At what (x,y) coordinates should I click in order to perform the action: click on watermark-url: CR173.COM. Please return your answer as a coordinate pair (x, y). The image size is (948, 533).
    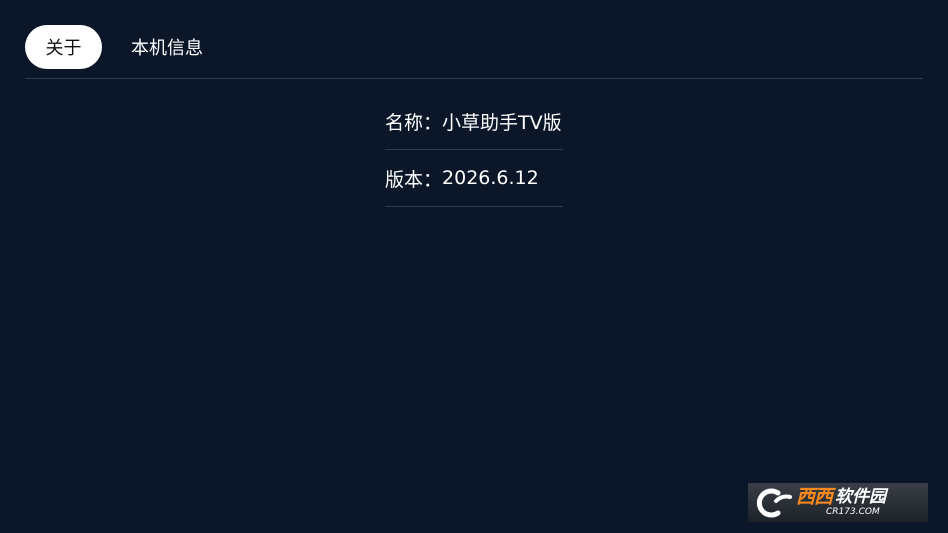
    Looking at the image, I should click on (853, 512).